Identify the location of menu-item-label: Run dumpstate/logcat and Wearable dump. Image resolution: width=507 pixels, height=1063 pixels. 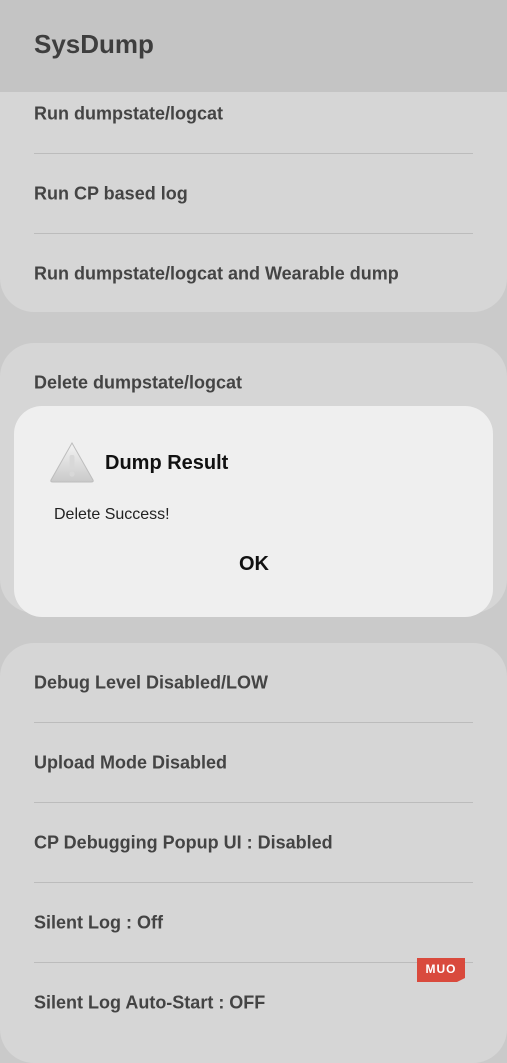
(216, 273).